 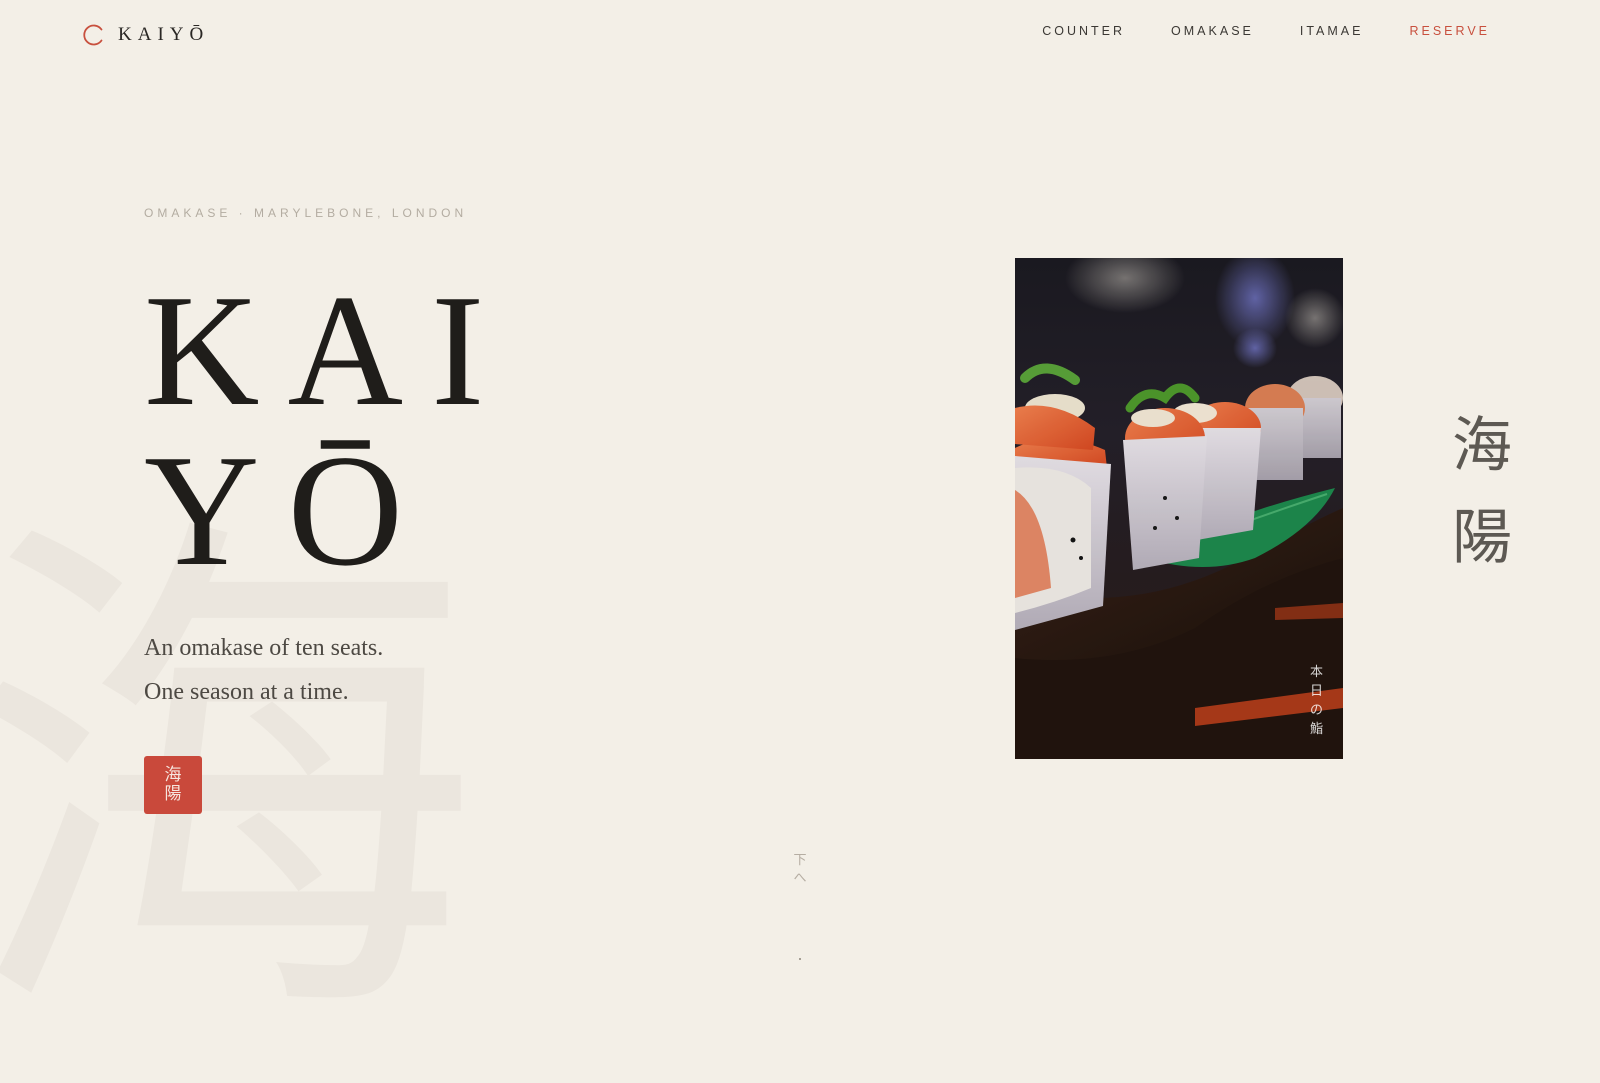 I want to click on hanko-stamp: 海 陽, so click(x=173, y=785).